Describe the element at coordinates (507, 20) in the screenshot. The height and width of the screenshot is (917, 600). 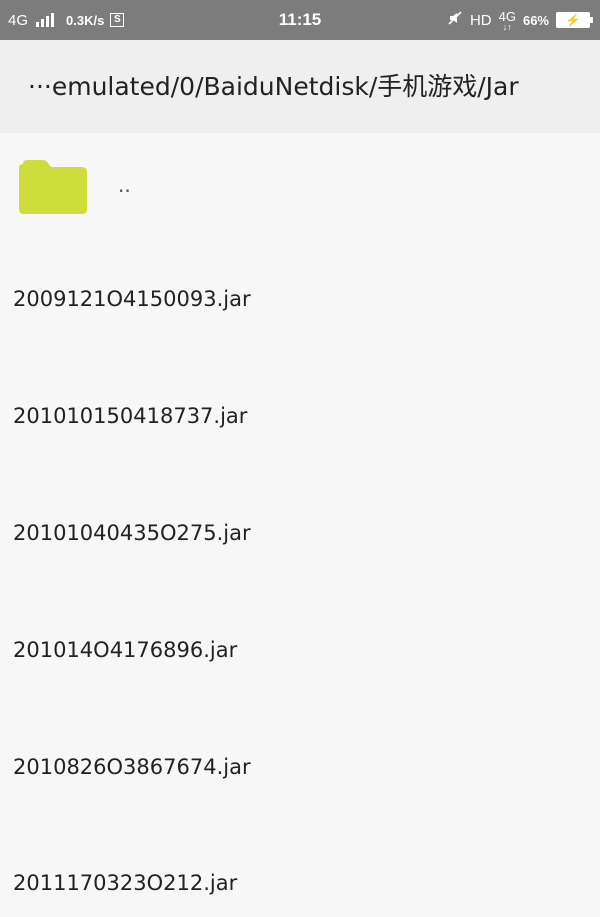
I see `data-network-icon: 4G ↓↑` at that location.